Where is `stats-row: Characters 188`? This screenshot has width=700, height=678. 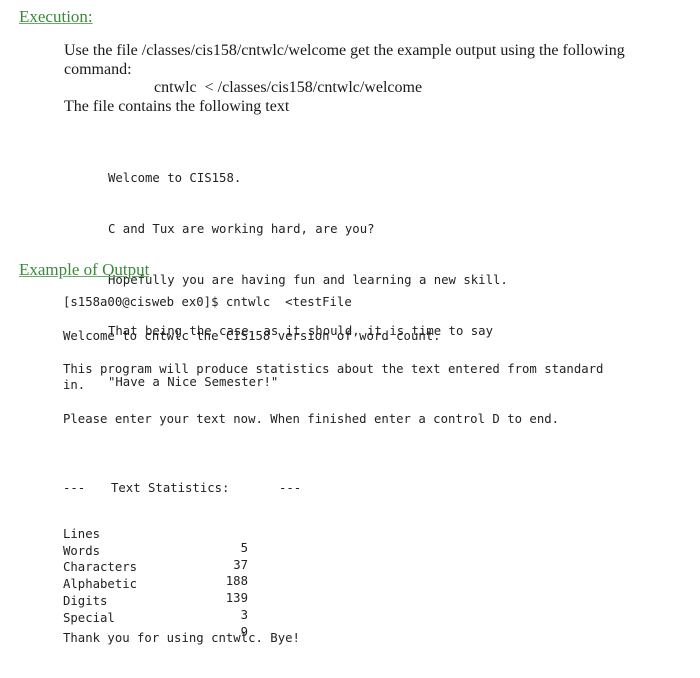
stats-row: Characters 188 is located at coordinates (155, 567).